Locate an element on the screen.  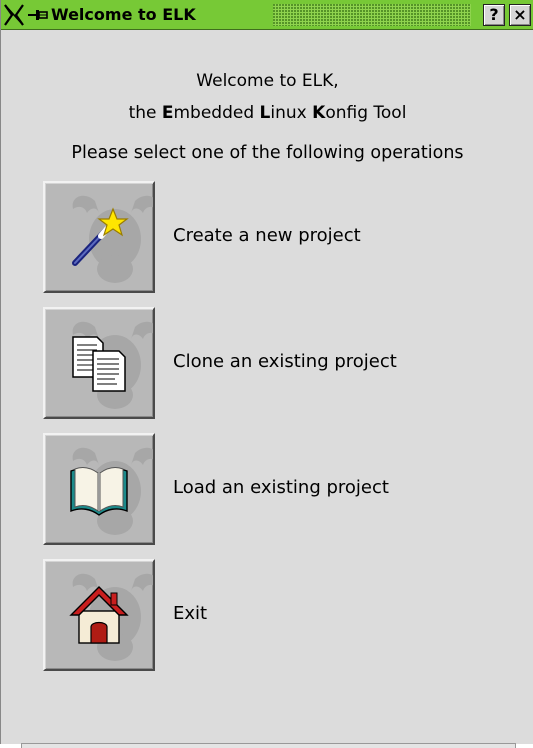
open-book-icon is located at coordinates (99, 491).